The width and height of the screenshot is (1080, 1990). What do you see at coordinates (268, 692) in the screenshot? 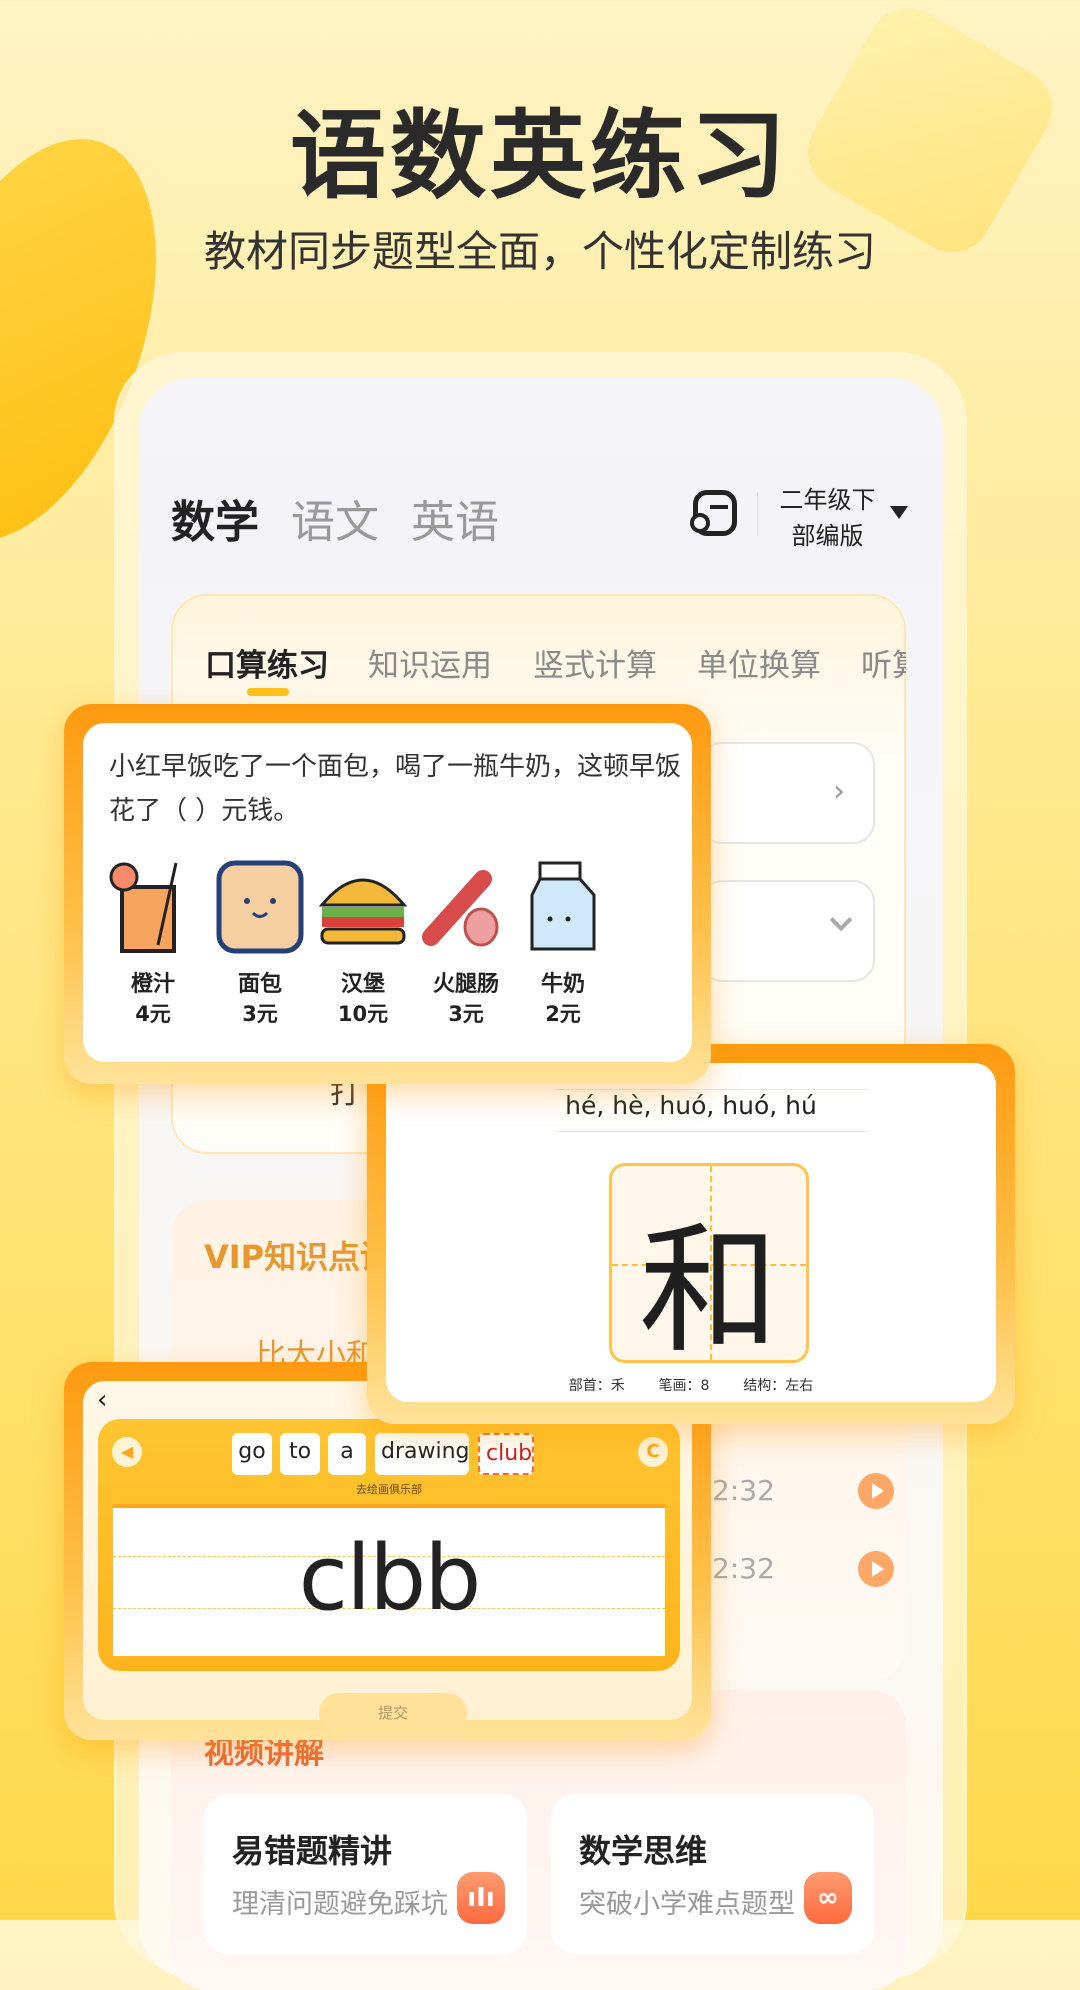
I see `active-tab-indicator` at bounding box center [268, 692].